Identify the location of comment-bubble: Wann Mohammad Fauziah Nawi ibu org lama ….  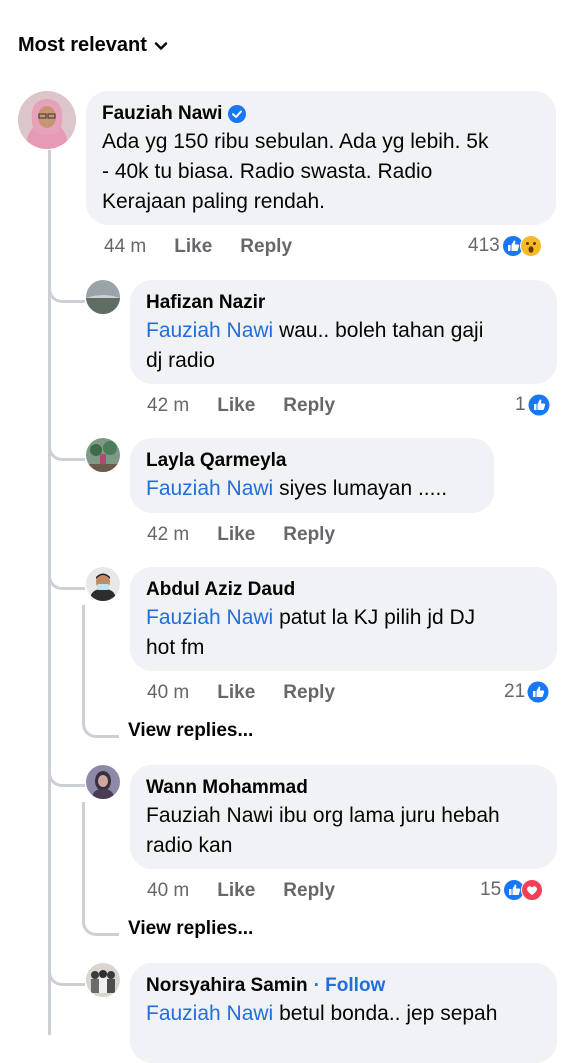
(343, 817).